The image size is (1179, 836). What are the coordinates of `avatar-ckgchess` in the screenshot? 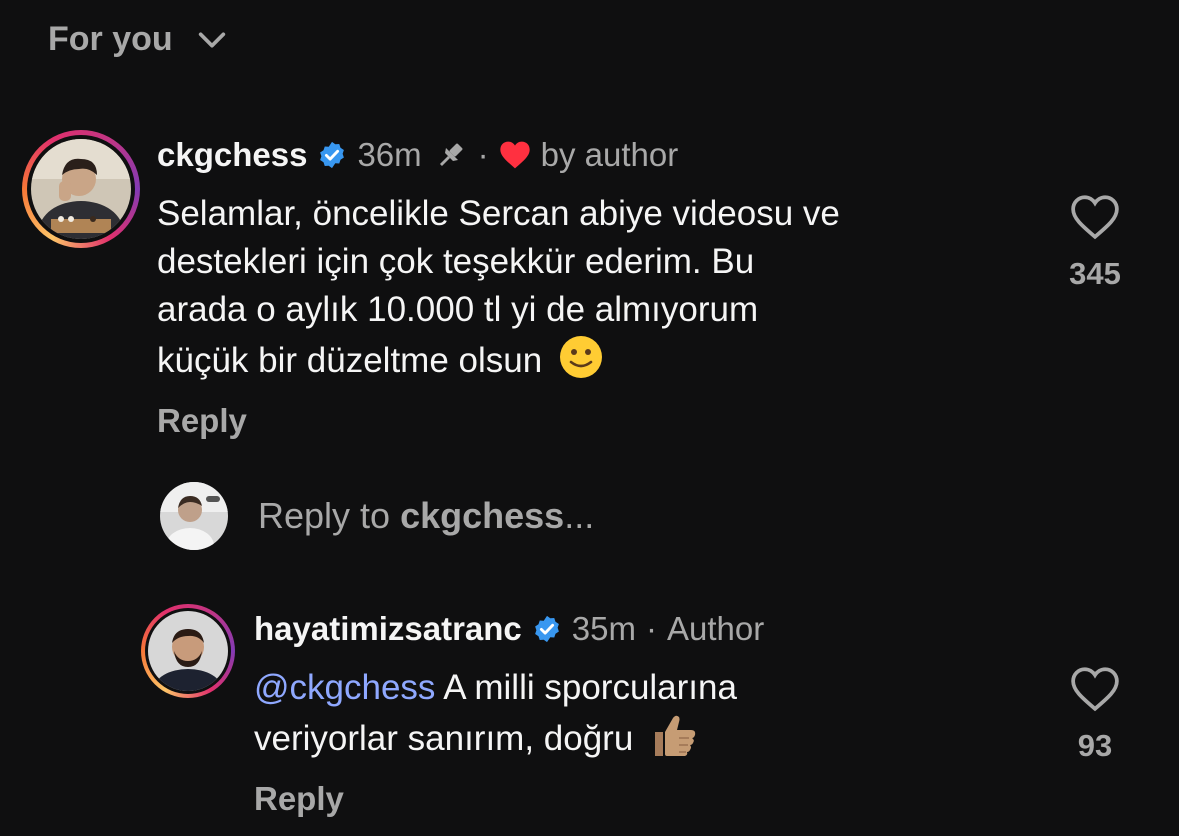 It's located at (81, 189).